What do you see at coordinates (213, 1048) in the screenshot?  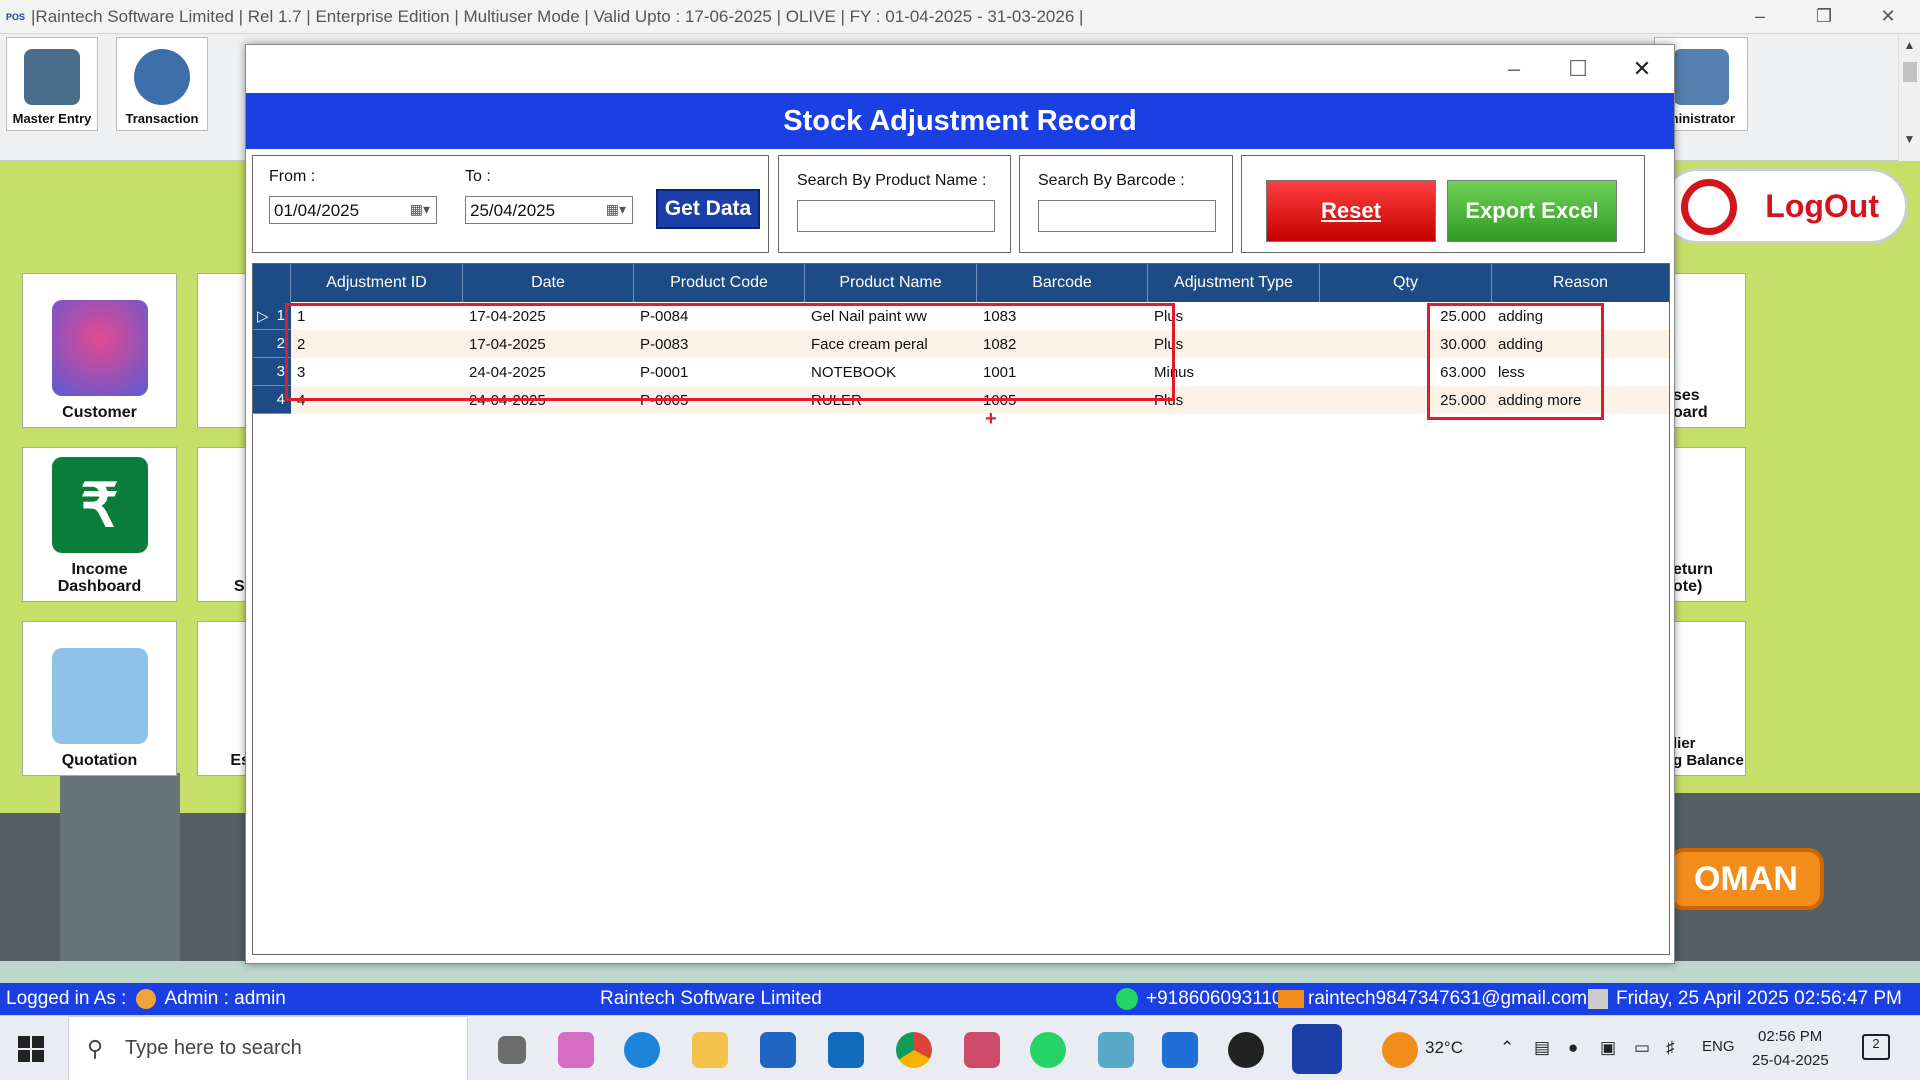 I see `search-placeholder: Type here to search` at bounding box center [213, 1048].